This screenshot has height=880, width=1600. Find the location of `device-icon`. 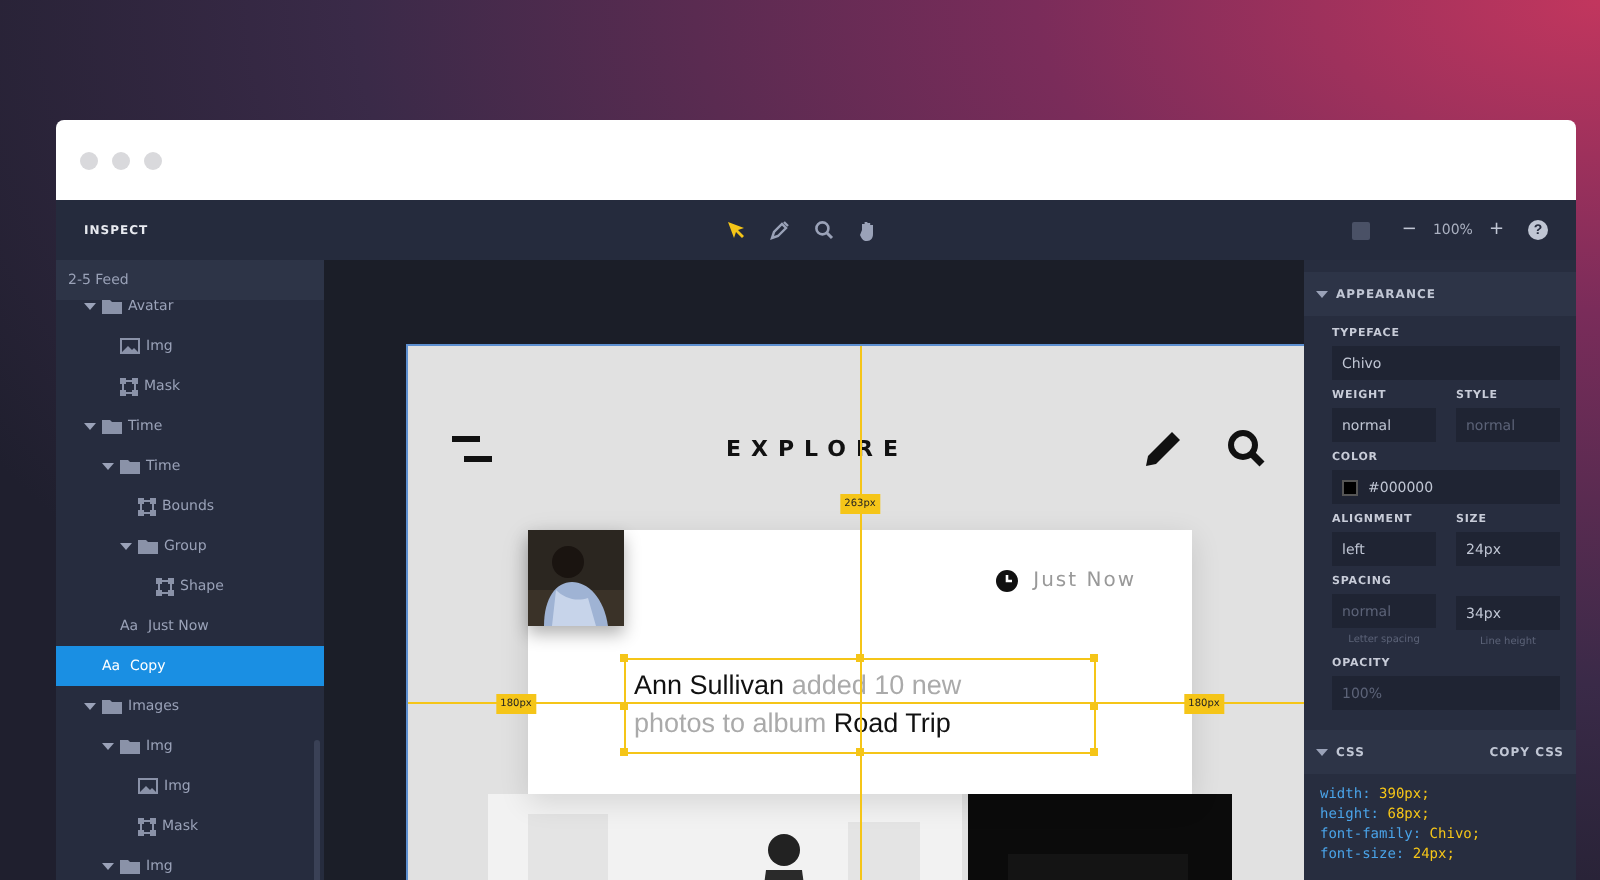

device-icon is located at coordinates (1360, 230).